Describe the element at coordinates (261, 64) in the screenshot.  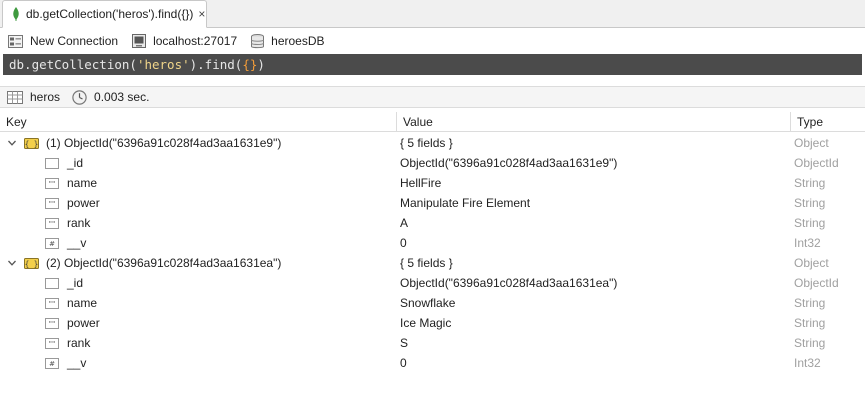
I see `query-suffix: )` at that location.